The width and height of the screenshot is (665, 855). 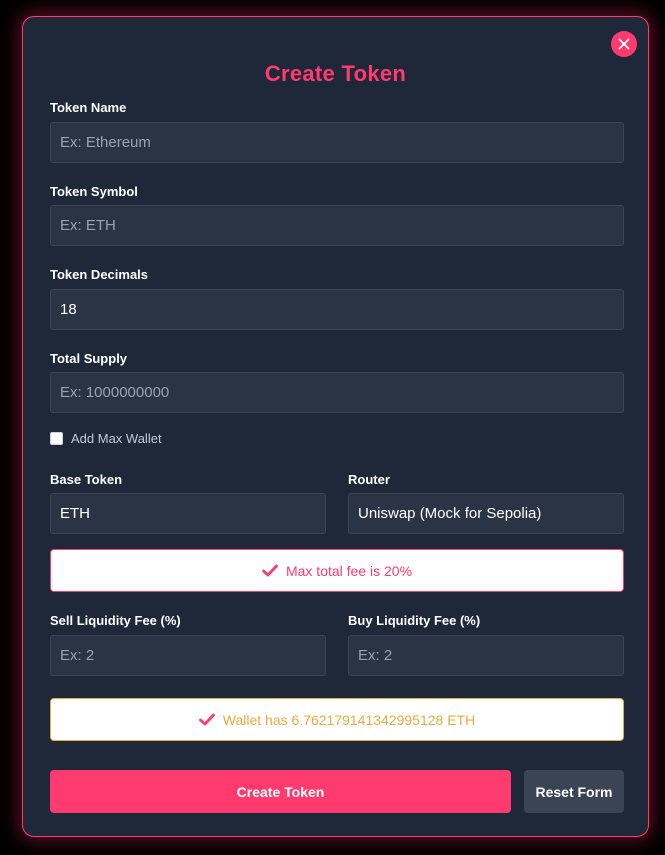 What do you see at coordinates (335, 73) in the screenshot?
I see `modal-title: Create Token` at bounding box center [335, 73].